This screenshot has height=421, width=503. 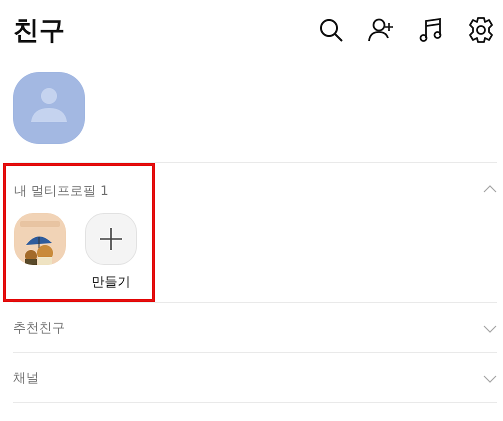 I want to click on add-friend-icon, so click(x=381, y=30).